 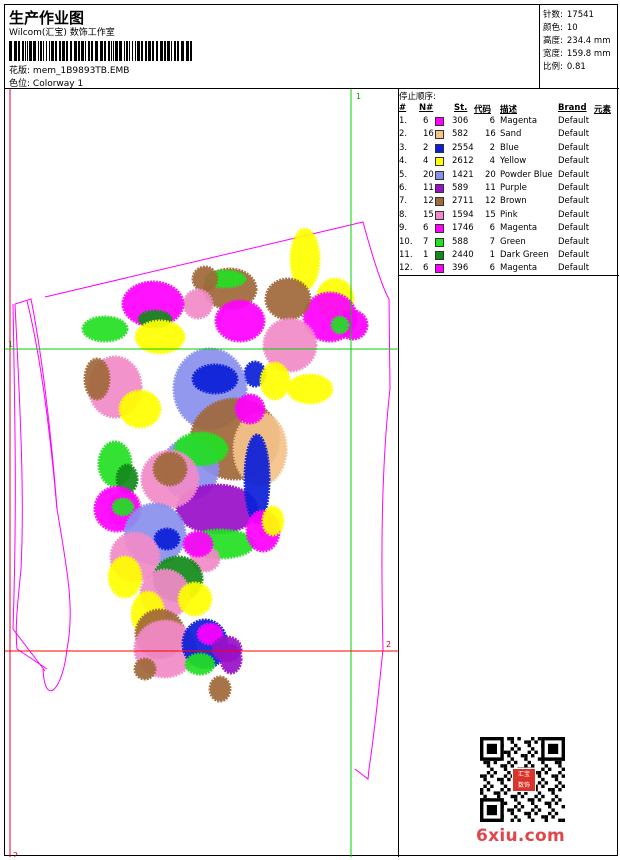 I want to click on row-stitches: 2554, so click(x=463, y=147).